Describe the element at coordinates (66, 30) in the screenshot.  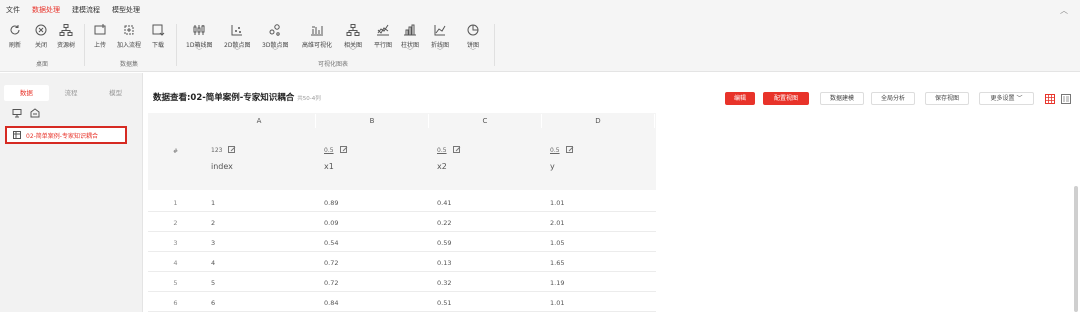
I see `tree-icon` at that location.